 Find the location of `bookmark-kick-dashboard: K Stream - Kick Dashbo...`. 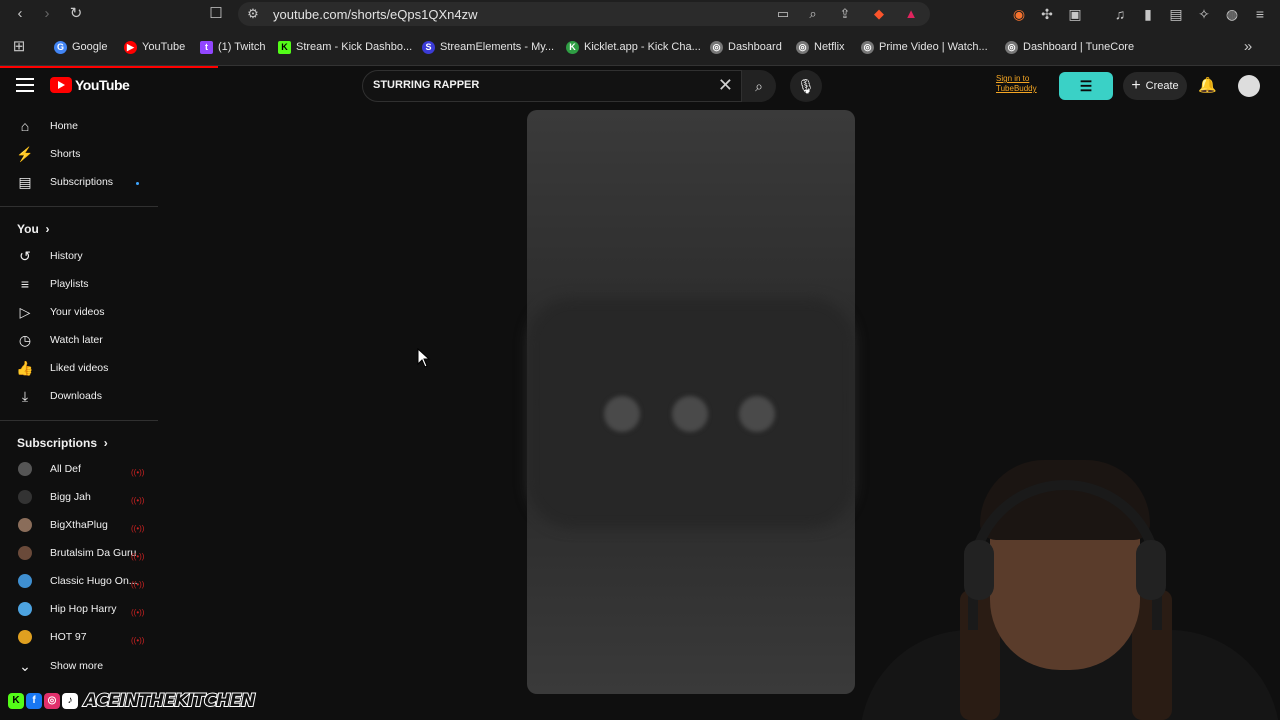

bookmark-kick-dashboard: K Stream - Kick Dashbo... is located at coordinates (345, 47).